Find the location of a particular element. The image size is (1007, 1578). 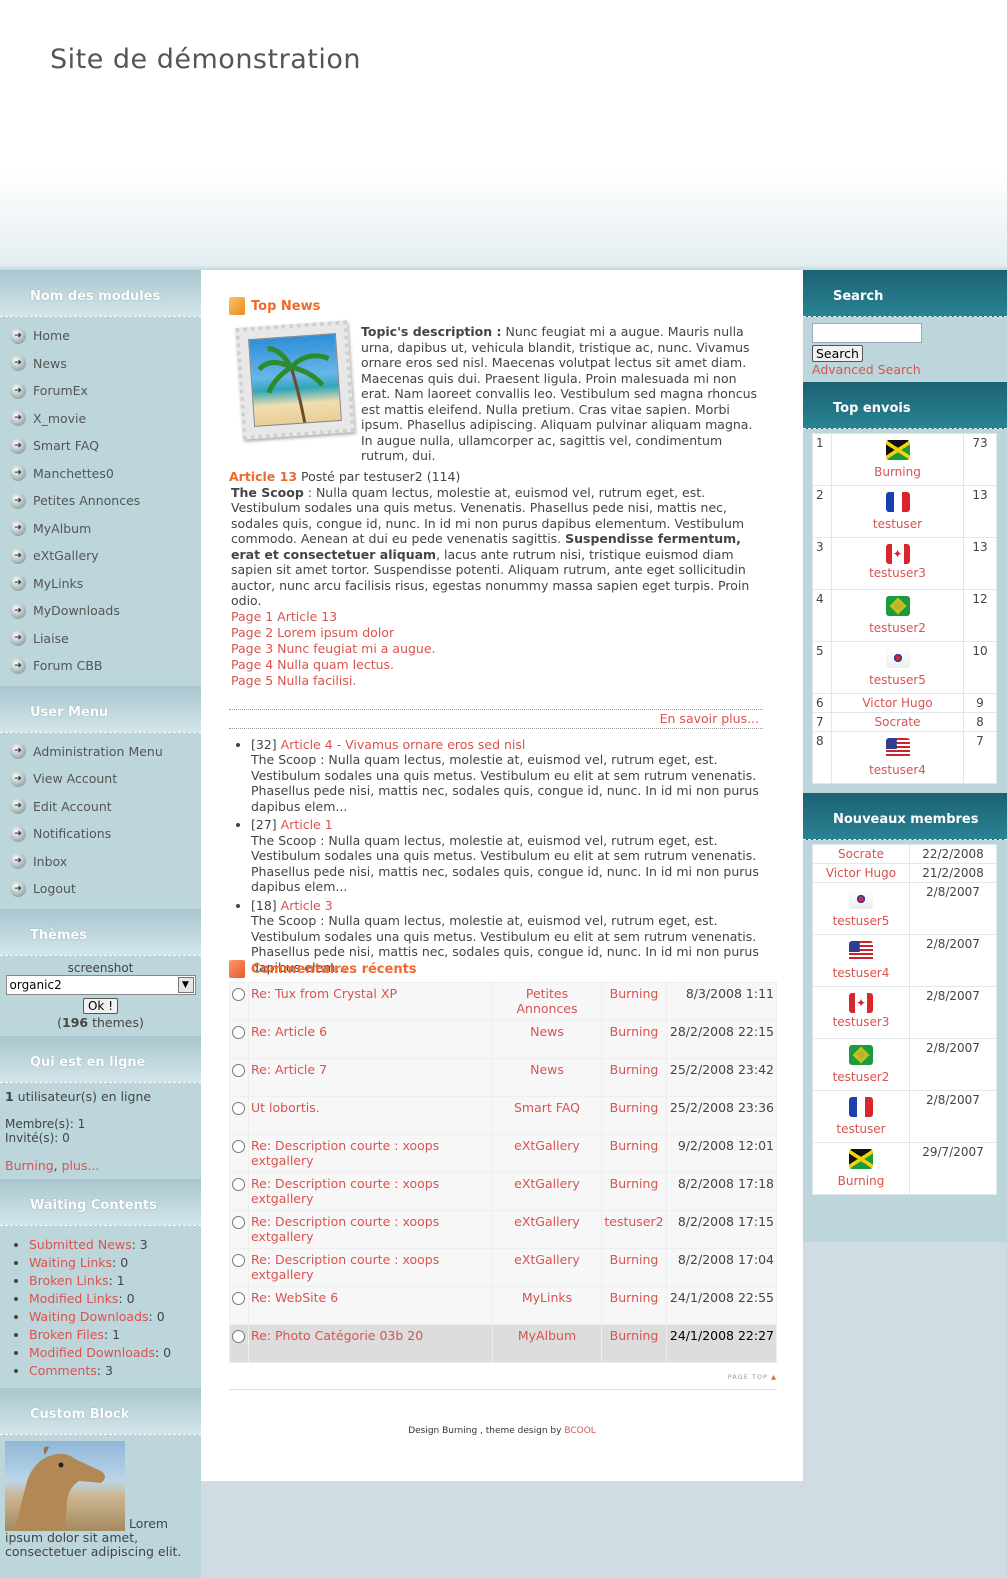

arrow-up-icon: ▲ is located at coordinates (774, 1377).